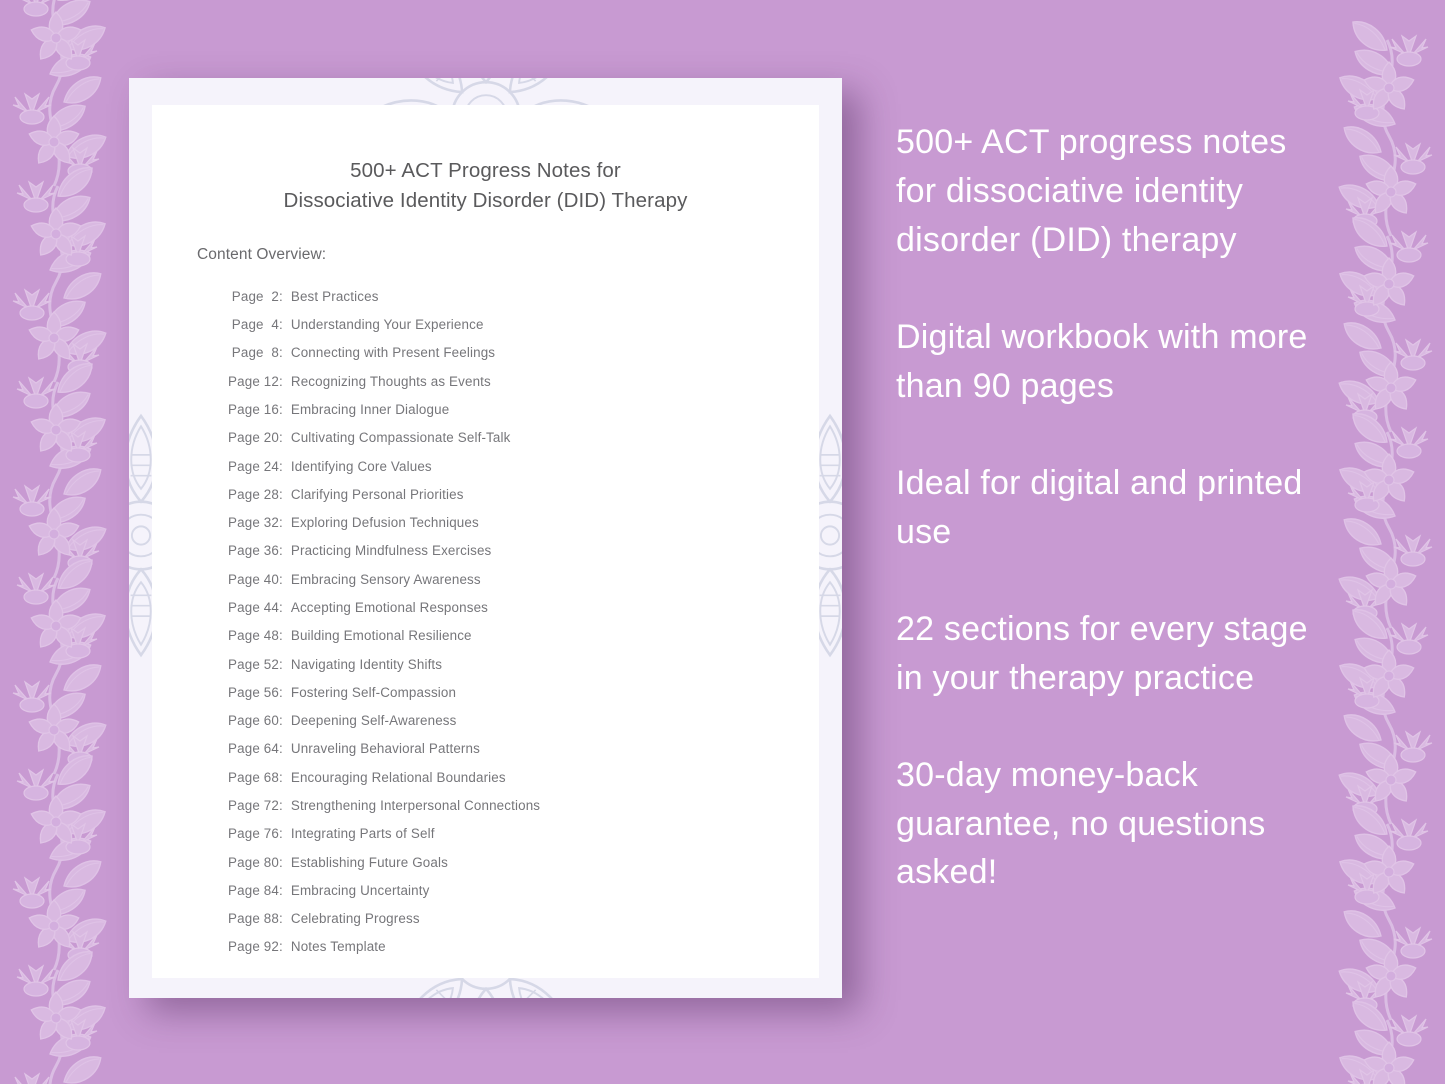 Image resolution: width=1445 pixels, height=1084 pixels. Describe the element at coordinates (370, 409) in the screenshot. I see `toc-entry-title: Embracing Inner Dialogue` at that location.